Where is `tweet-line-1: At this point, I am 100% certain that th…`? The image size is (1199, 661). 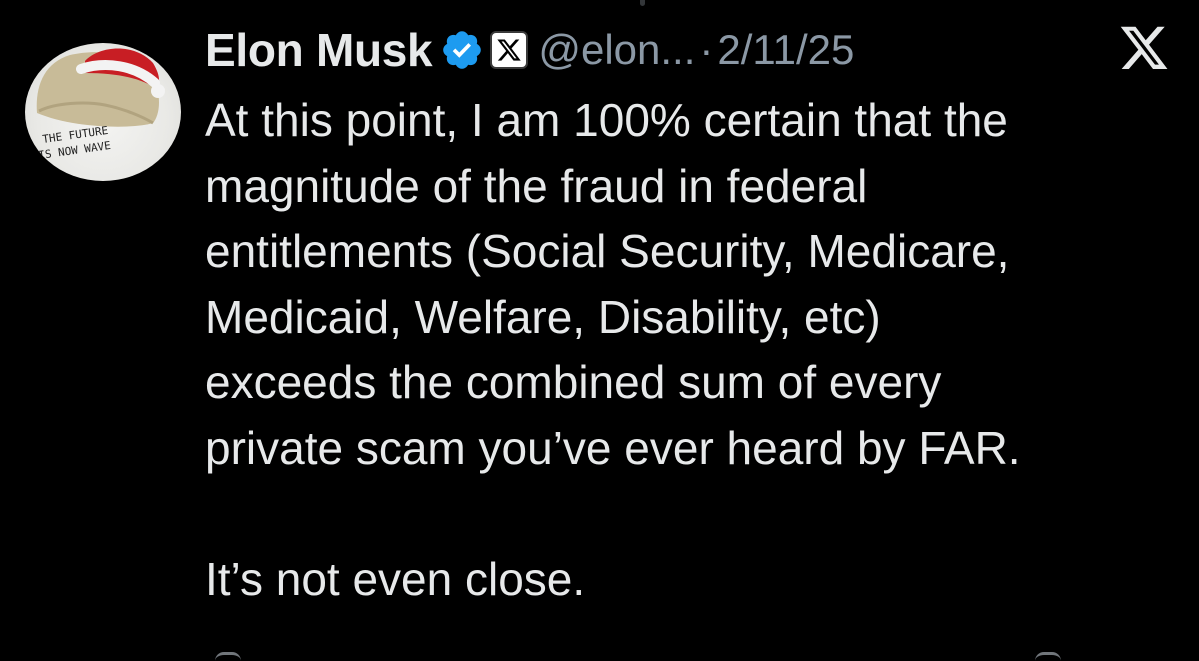
tweet-line-1: At this point, I am 100% certain that th… is located at coordinates (606, 120).